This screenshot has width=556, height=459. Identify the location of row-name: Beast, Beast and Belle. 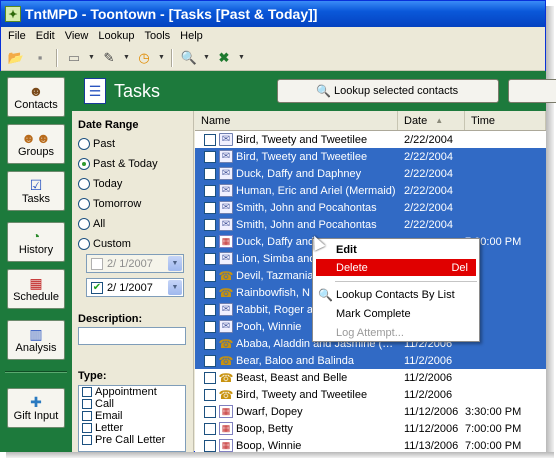
(292, 377).